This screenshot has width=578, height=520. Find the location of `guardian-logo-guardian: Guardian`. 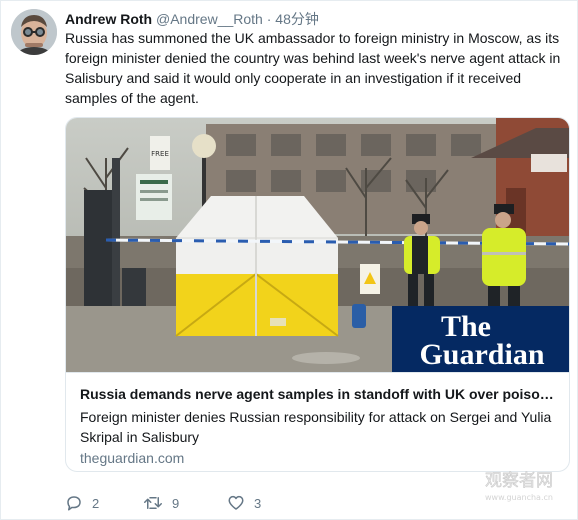

guardian-logo-guardian: Guardian is located at coordinates (481, 354).